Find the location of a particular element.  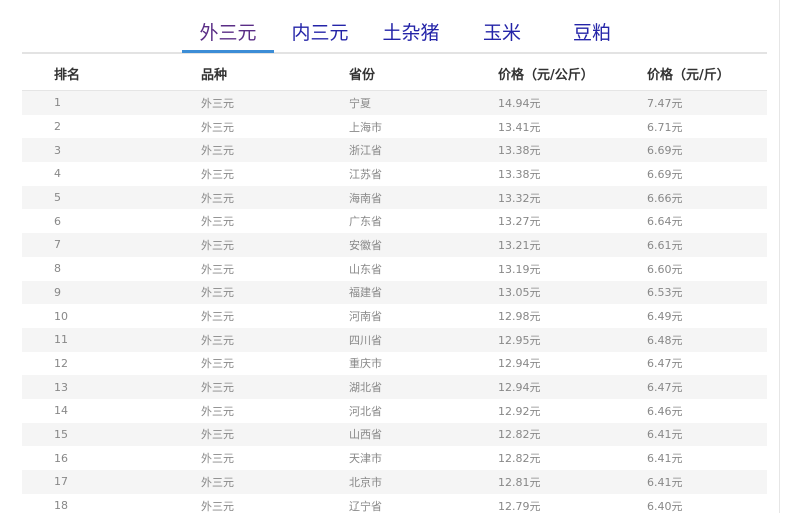

header-province: 省份 is located at coordinates (423, 74).